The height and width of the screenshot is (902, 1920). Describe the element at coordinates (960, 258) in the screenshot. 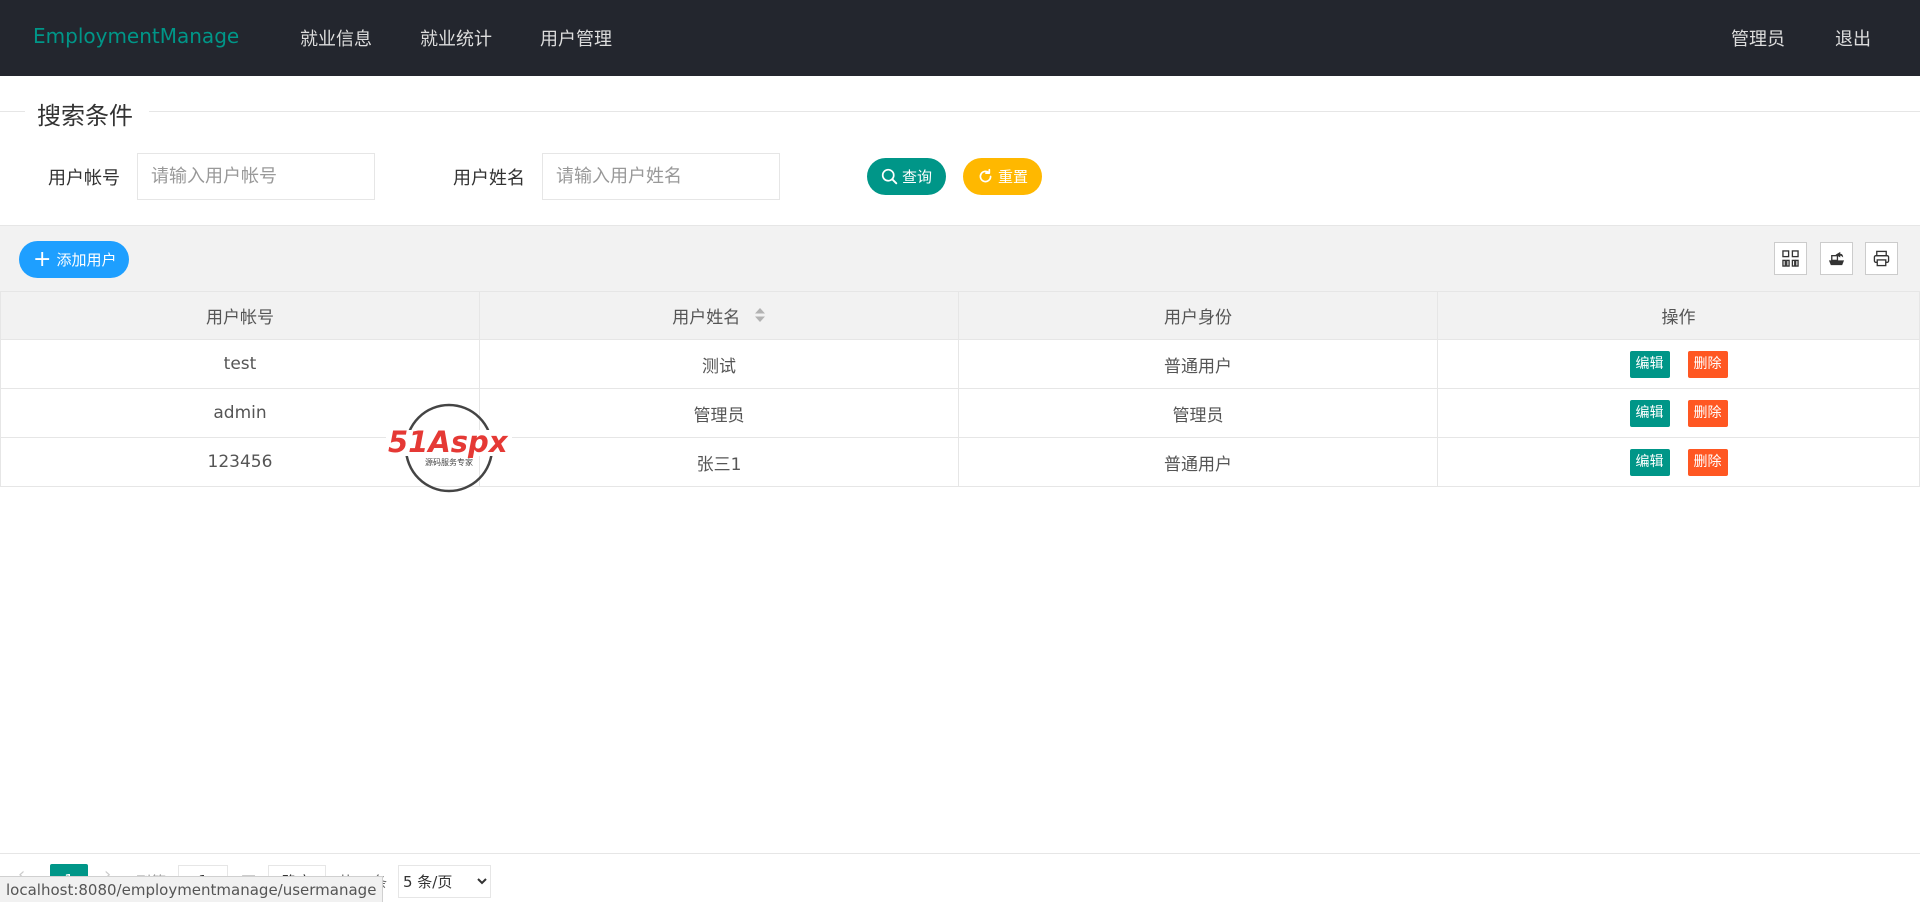

I see `table-toolbar: + 添加用户` at that location.